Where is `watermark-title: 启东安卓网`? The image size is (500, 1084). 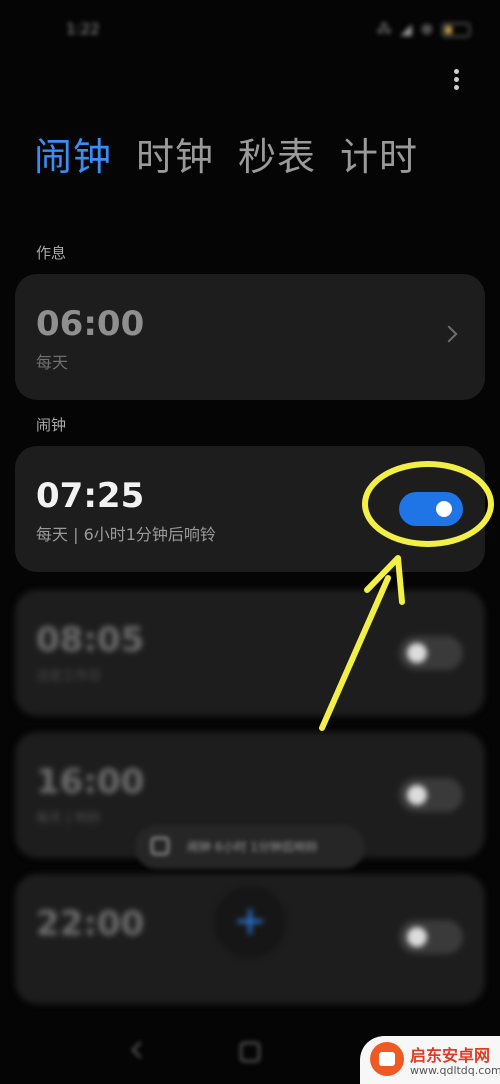
watermark-title: 启东安卓网 is located at coordinates (450, 1055).